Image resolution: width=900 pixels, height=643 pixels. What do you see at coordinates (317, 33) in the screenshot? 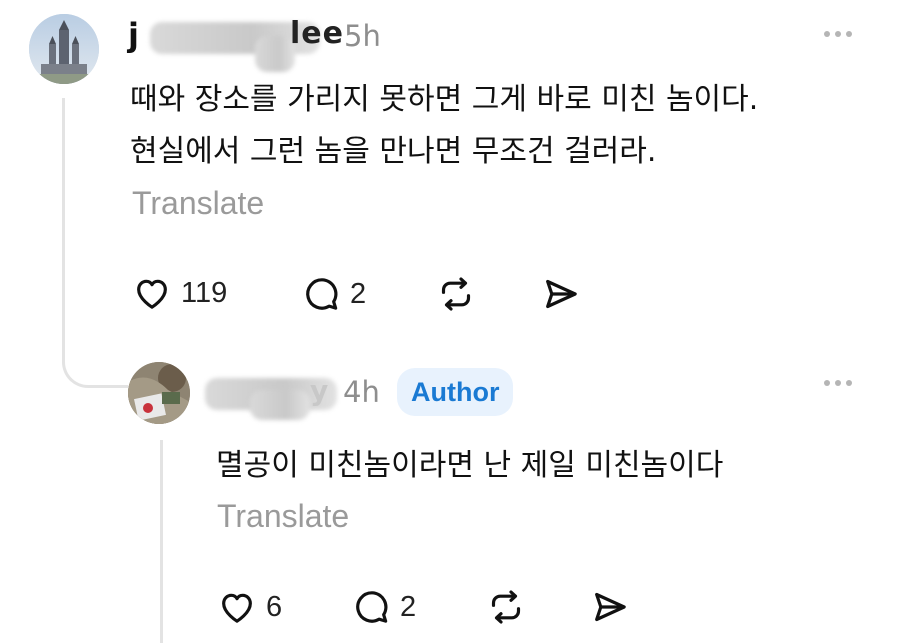
I see `username-tail: lee` at bounding box center [317, 33].